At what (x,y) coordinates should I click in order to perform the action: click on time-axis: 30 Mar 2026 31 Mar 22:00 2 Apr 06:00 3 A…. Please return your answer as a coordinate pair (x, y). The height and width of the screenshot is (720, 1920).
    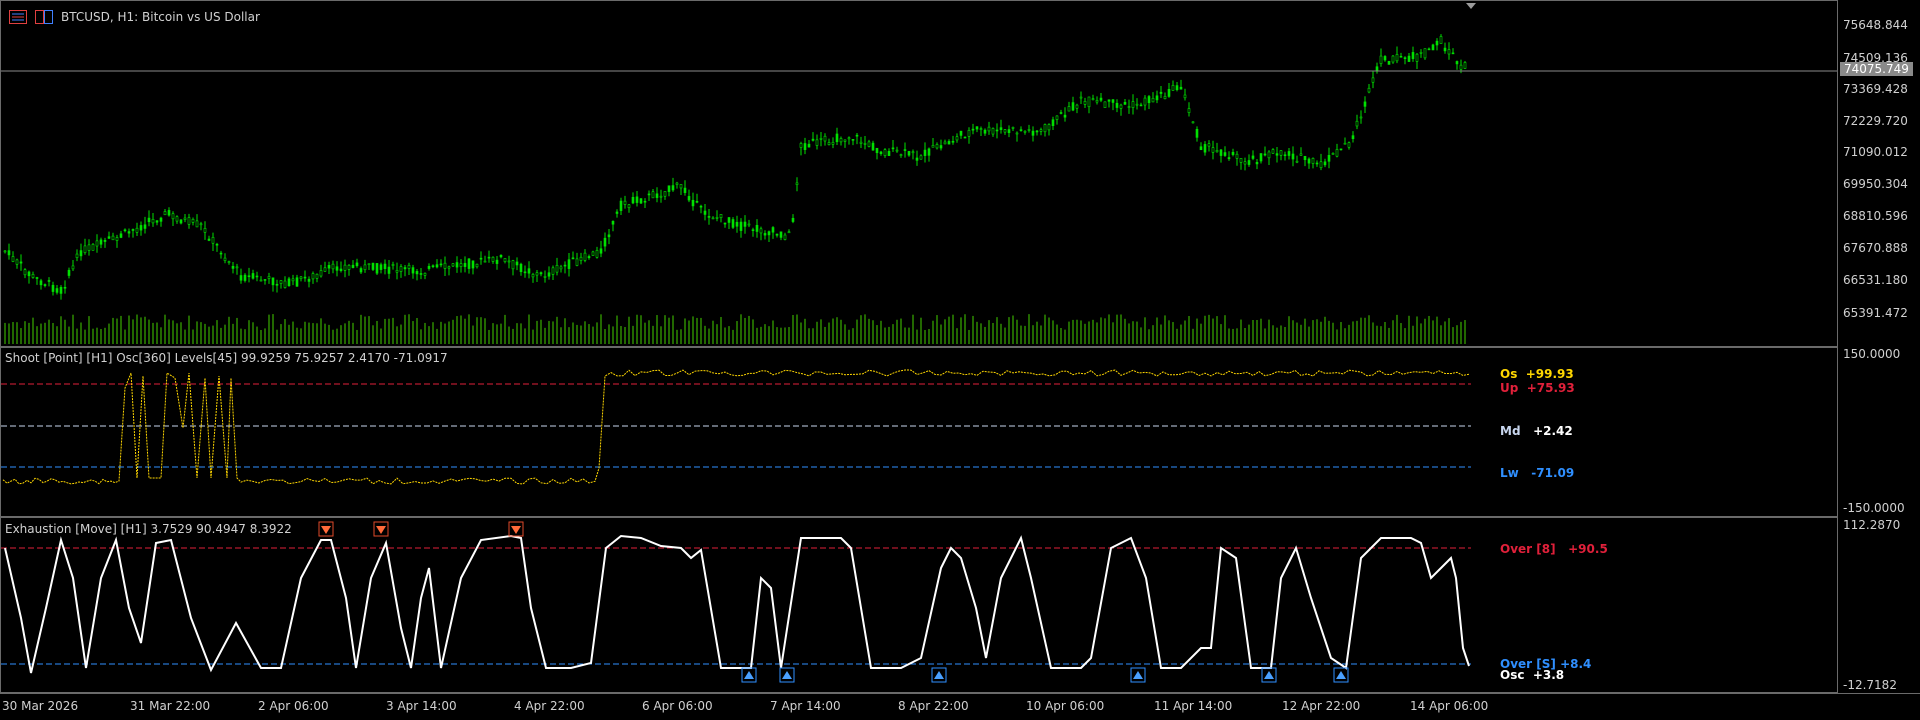
    Looking at the image, I should click on (960, 706).